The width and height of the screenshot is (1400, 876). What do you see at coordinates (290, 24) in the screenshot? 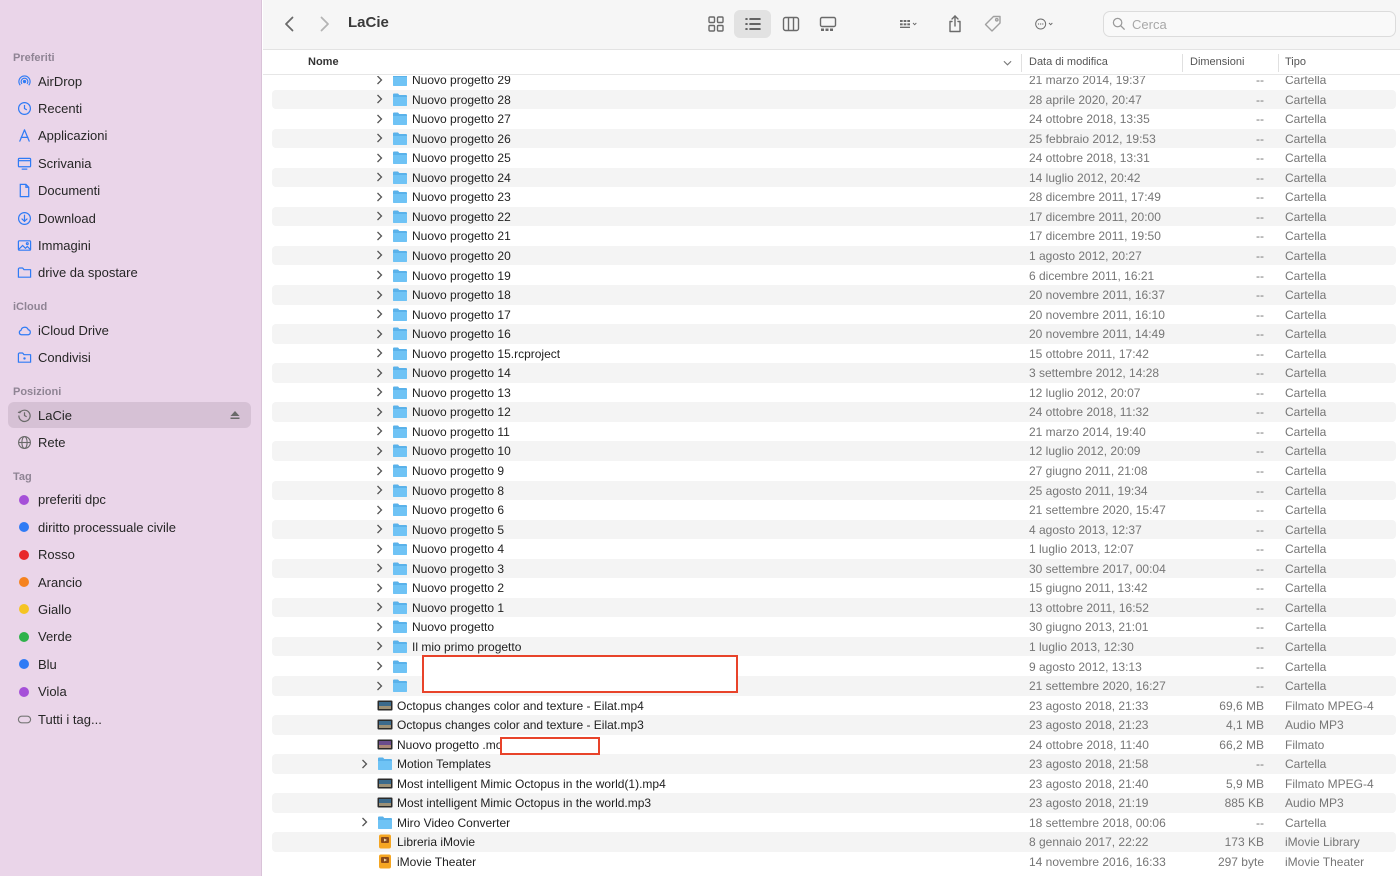
I see `back-button` at bounding box center [290, 24].